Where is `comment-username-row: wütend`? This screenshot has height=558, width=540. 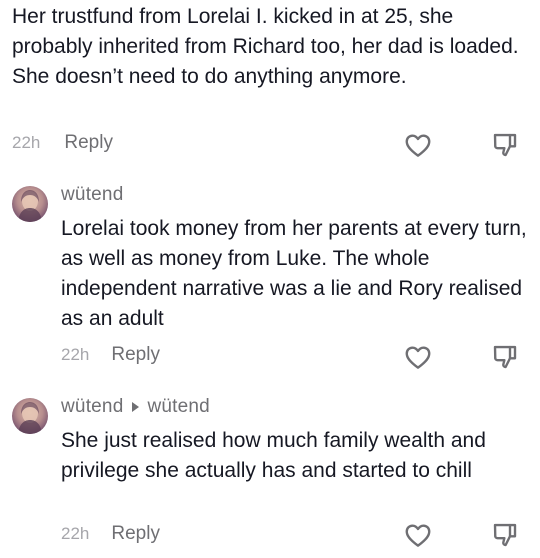
comment-username-row: wütend is located at coordinates (92, 195).